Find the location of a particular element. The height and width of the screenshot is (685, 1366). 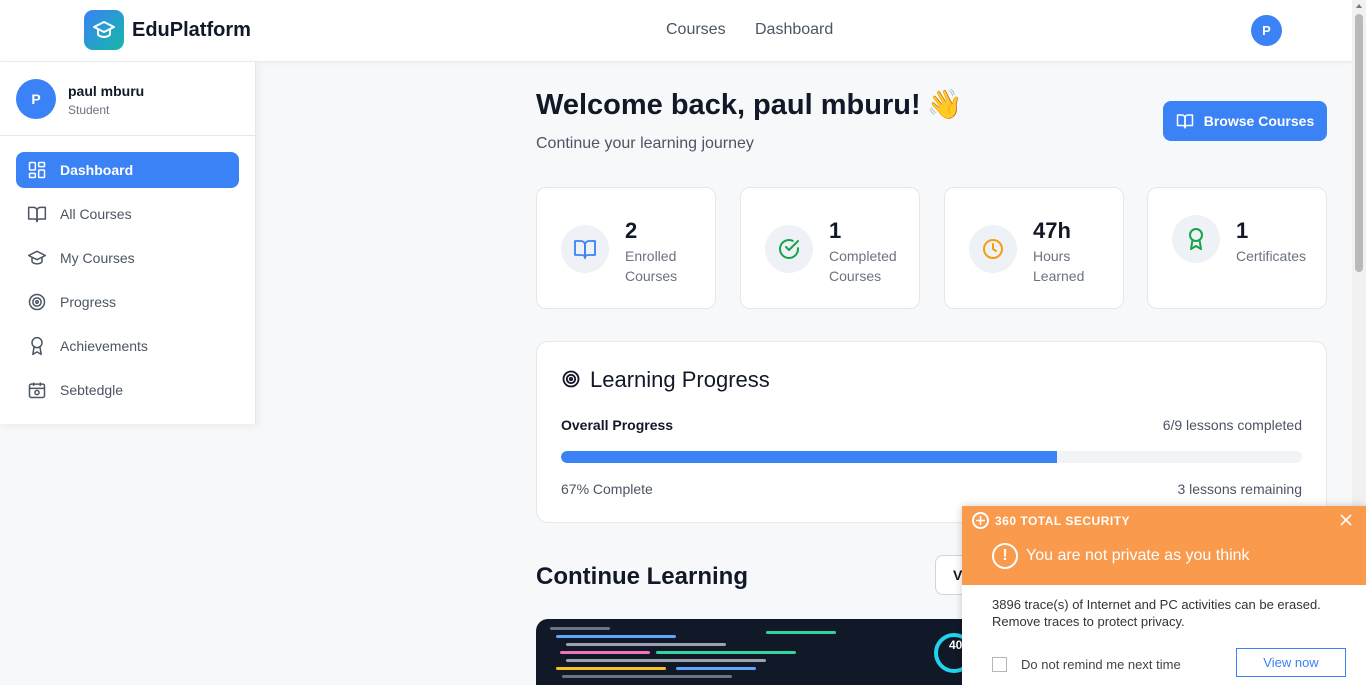

sidebar-item-achievements: Achievements is located at coordinates (127, 346).